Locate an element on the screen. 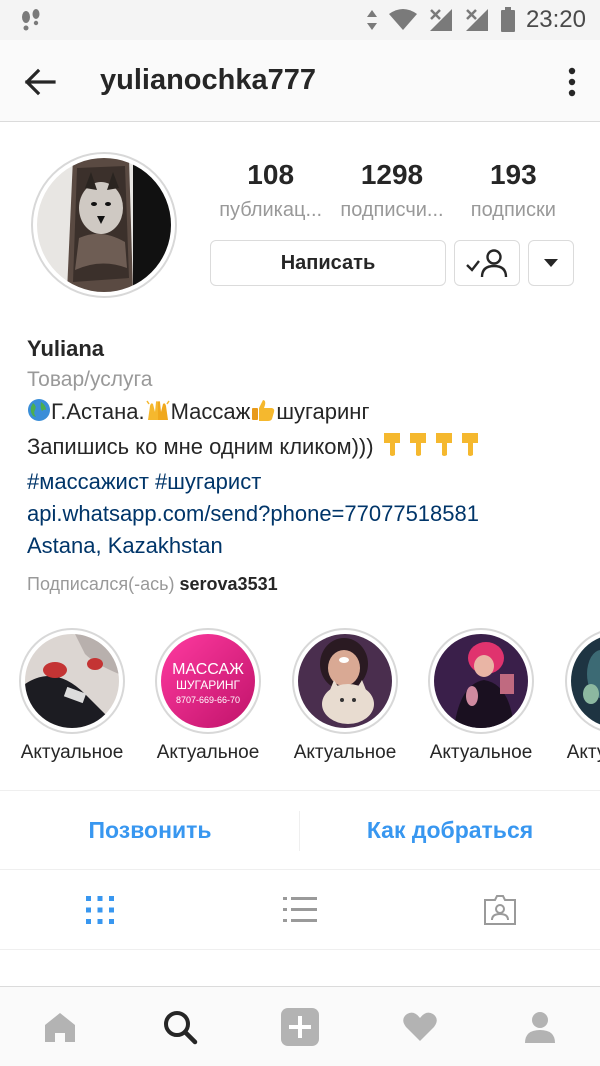 The width and height of the screenshot is (600, 1066). status-icons: 23:20 is located at coordinates (476, 20).